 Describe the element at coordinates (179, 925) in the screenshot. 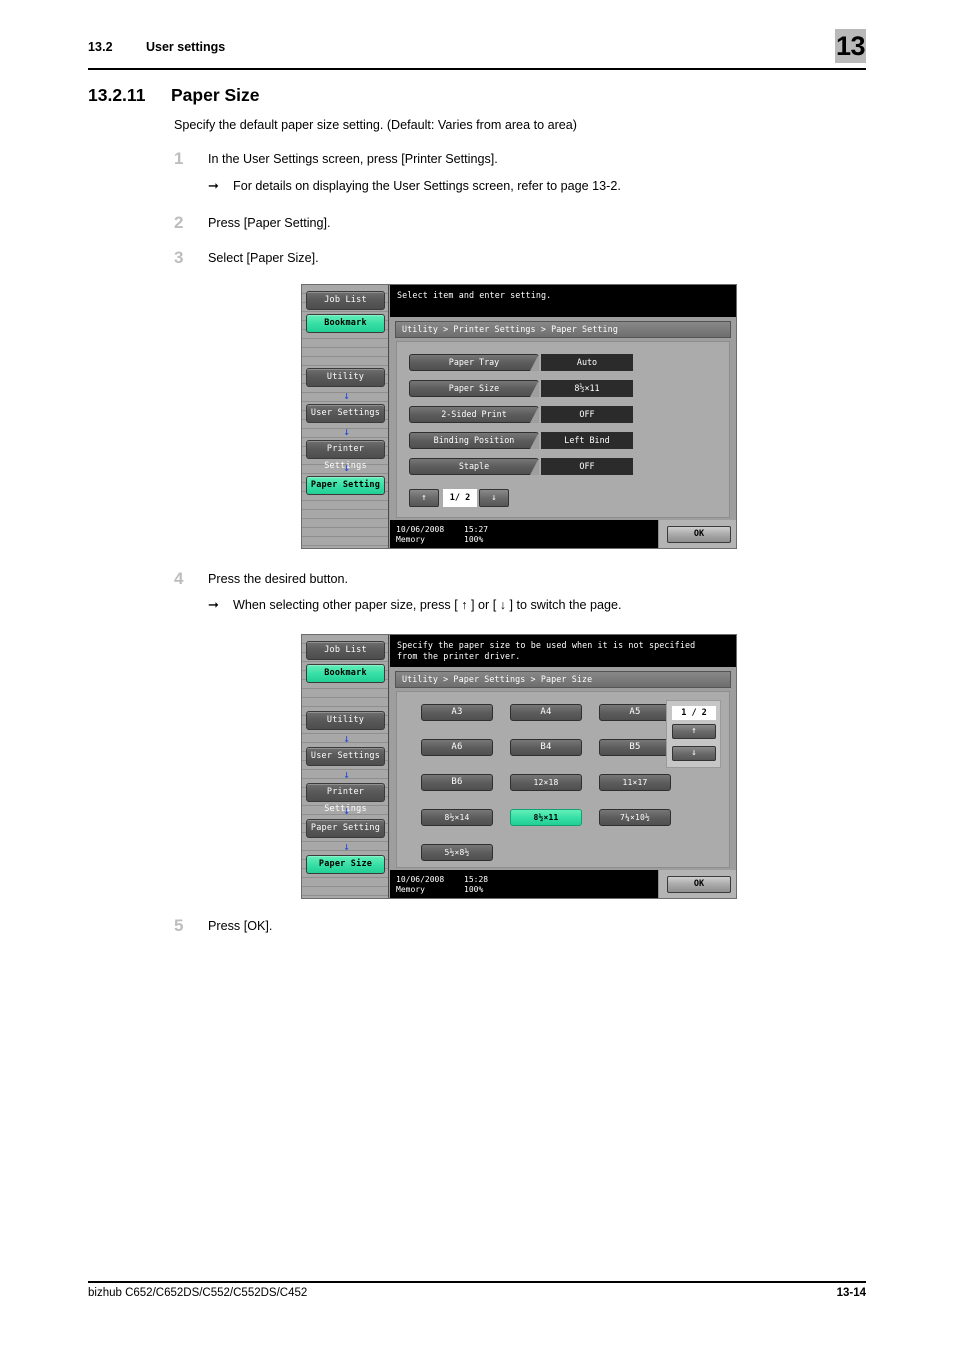

I see `step-5-number: 5` at that location.